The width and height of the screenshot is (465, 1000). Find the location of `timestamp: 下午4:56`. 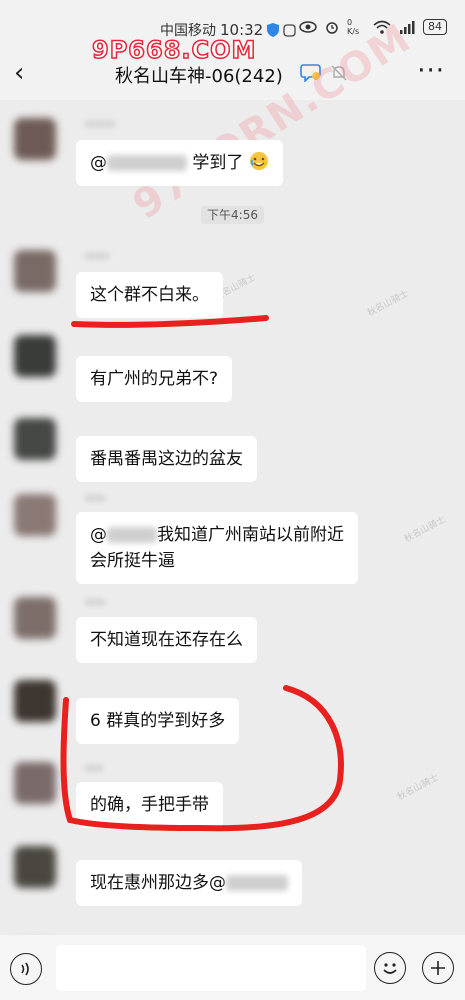

timestamp: 下午4:56 is located at coordinates (232, 215).